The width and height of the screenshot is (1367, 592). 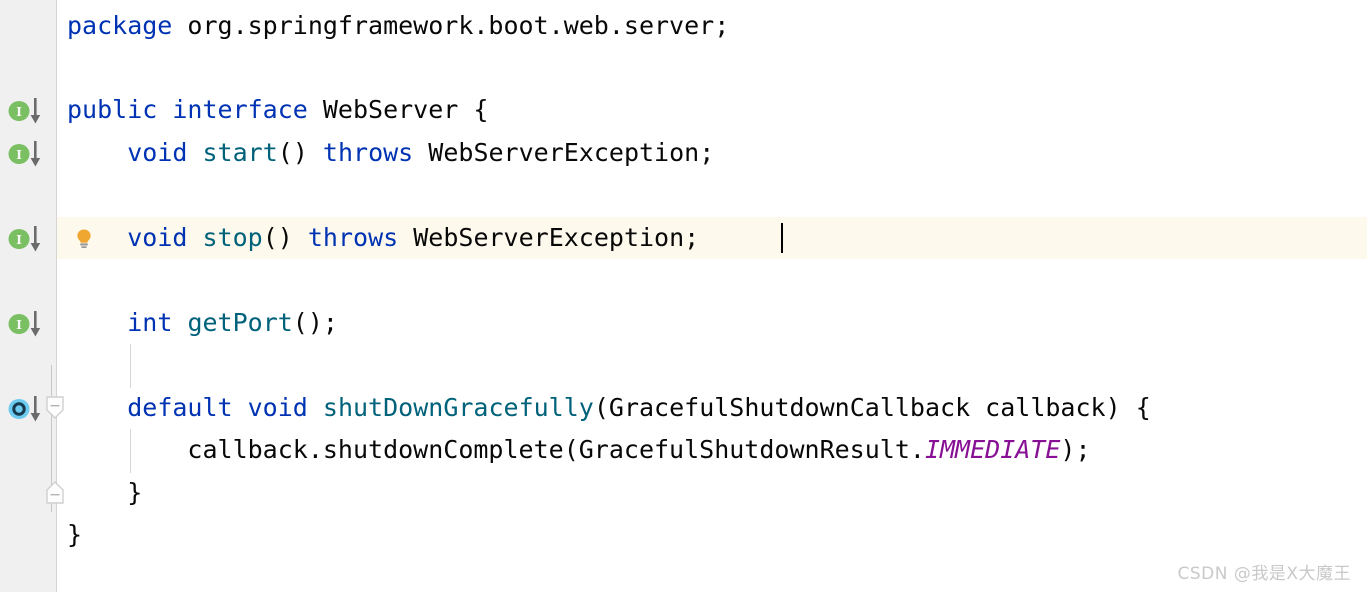 I want to click on token-kw: package, so click(x=120, y=25).